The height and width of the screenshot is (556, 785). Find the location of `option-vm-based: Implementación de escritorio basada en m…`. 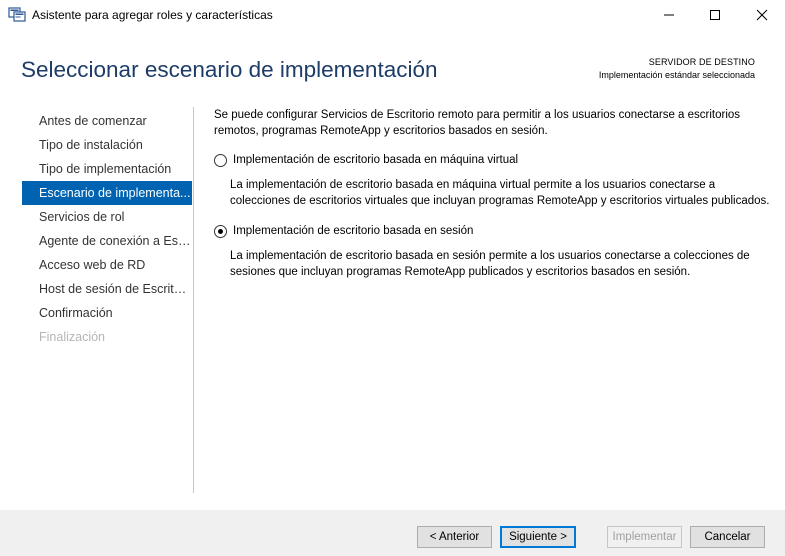

option-vm-based: Implementación de escritorio basada en m… is located at coordinates (494, 180).